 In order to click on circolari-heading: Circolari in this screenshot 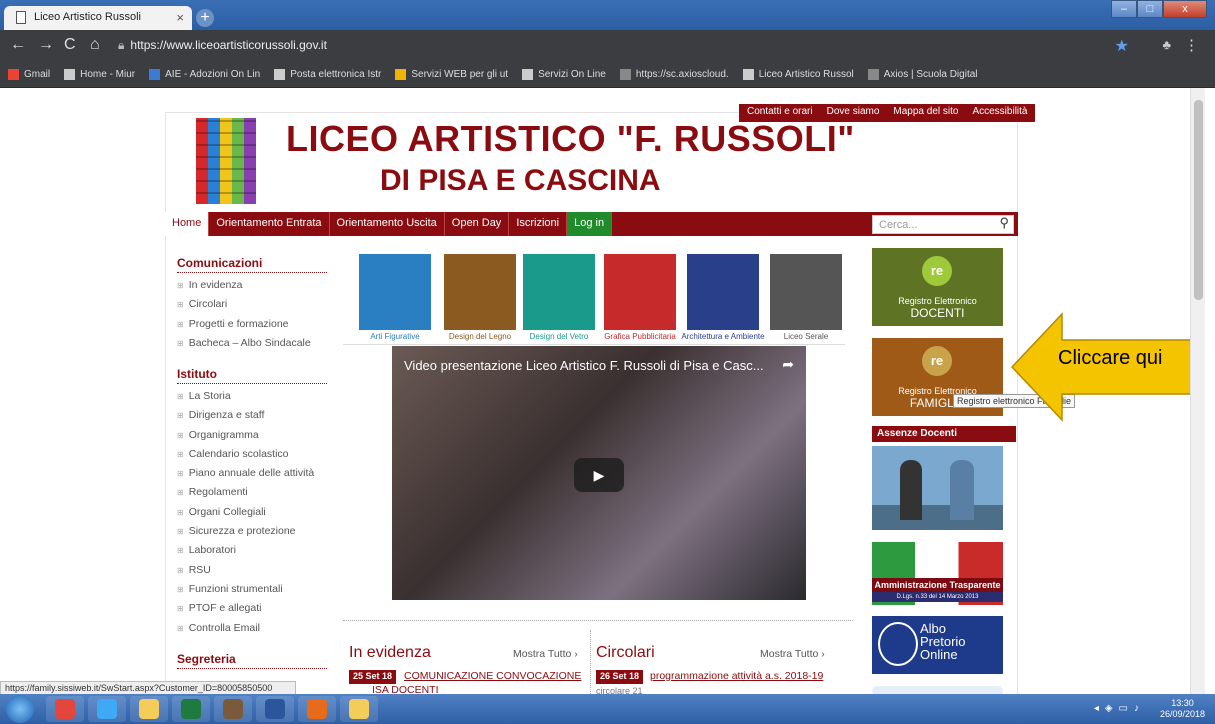, I will do `click(625, 652)`.